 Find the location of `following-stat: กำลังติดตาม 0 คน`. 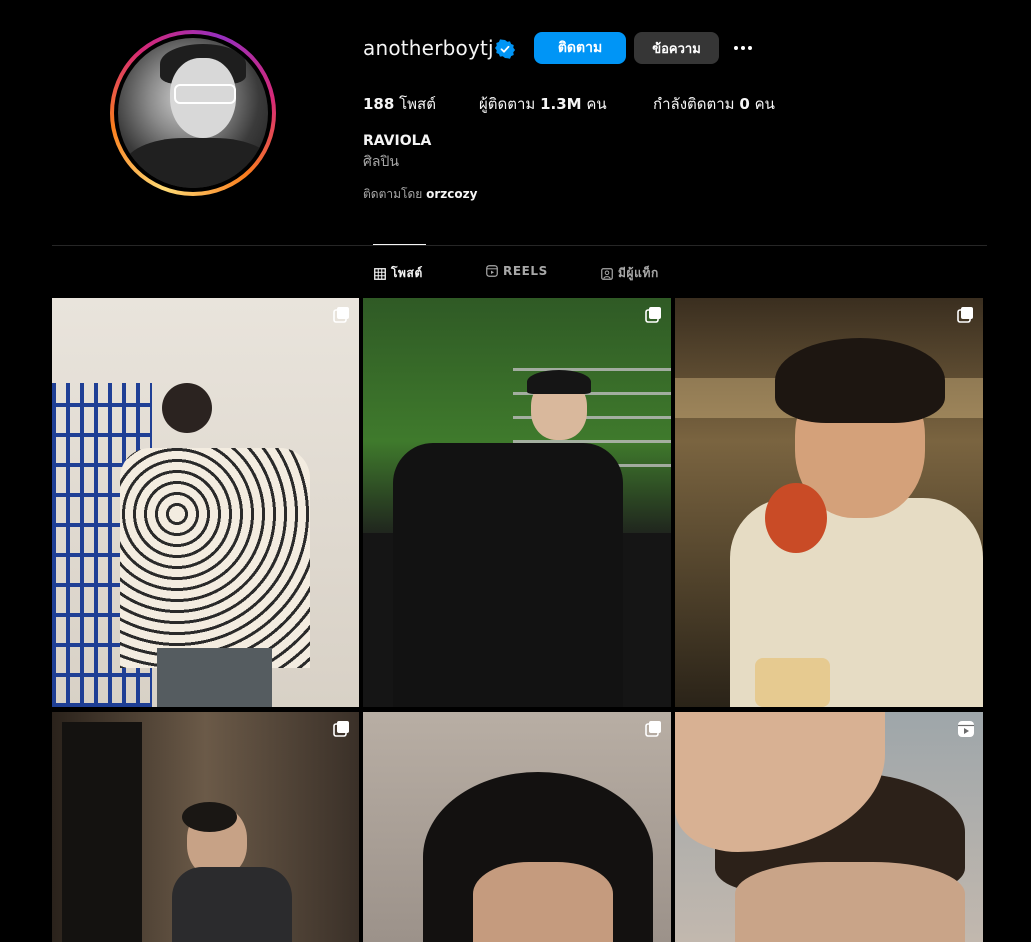

following-stat: กำลังติดตาม 0 คน is located at coordinates (714, 104).